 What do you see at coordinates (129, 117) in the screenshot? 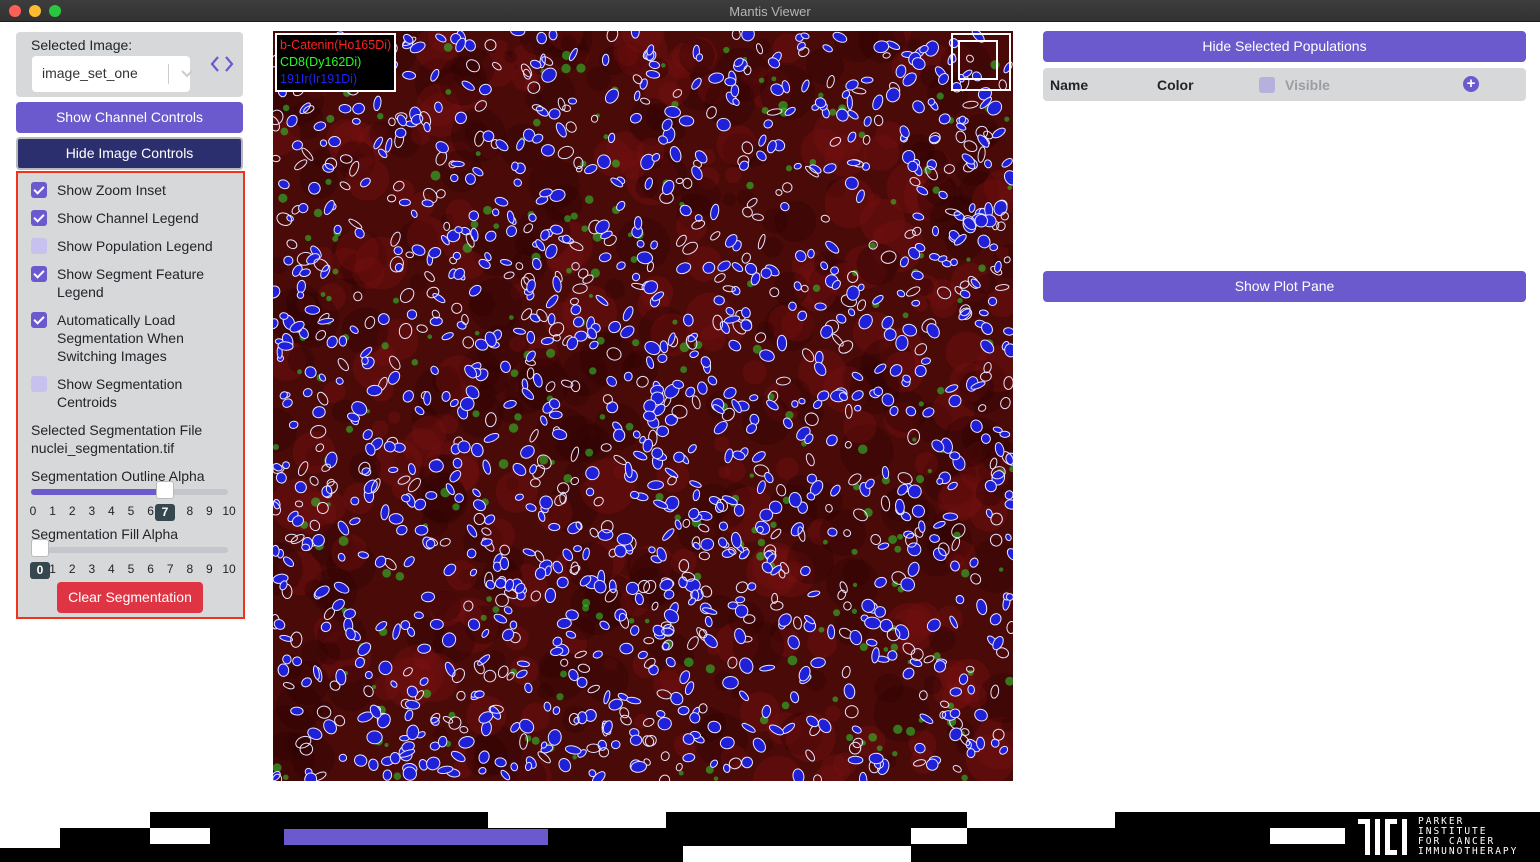
I see `show-channel-controls-button: Show Channel Controls` at bounding box center [129, 117].